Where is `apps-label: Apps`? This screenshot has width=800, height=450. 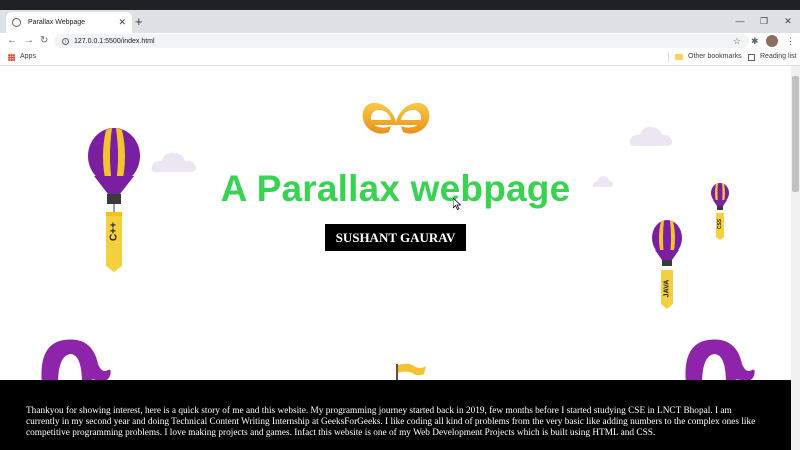 apps-label: Apps is located at coordinates (28, 56).